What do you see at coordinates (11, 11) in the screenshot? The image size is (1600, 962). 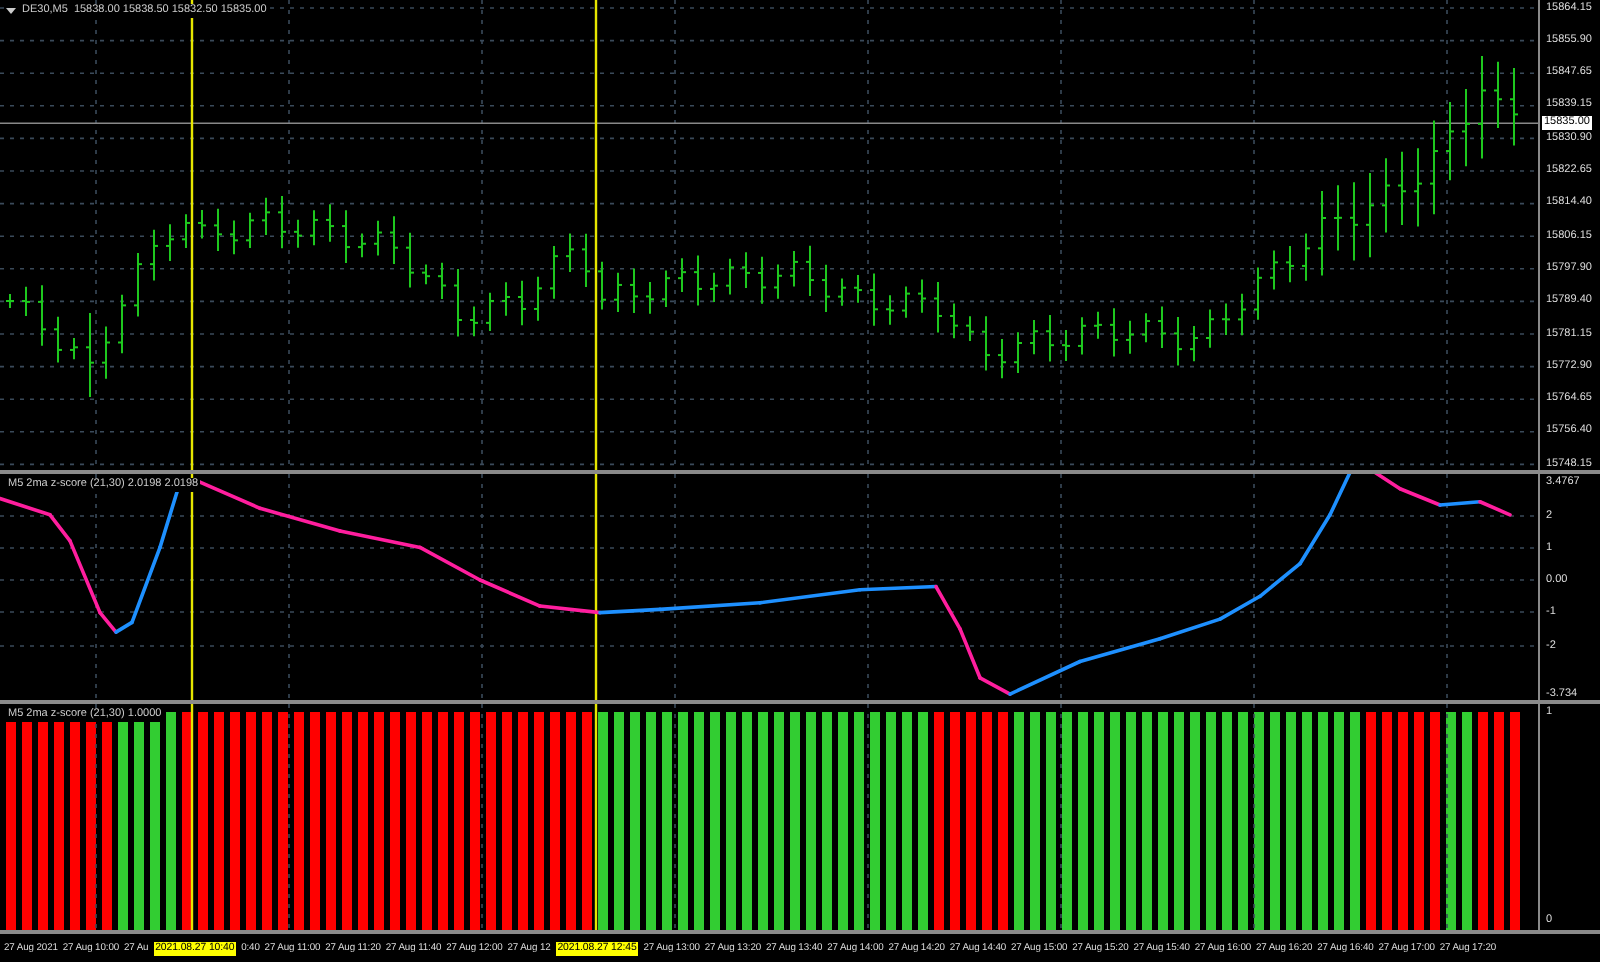 I see `dropdown-icon` at bounding box center [11, 11].